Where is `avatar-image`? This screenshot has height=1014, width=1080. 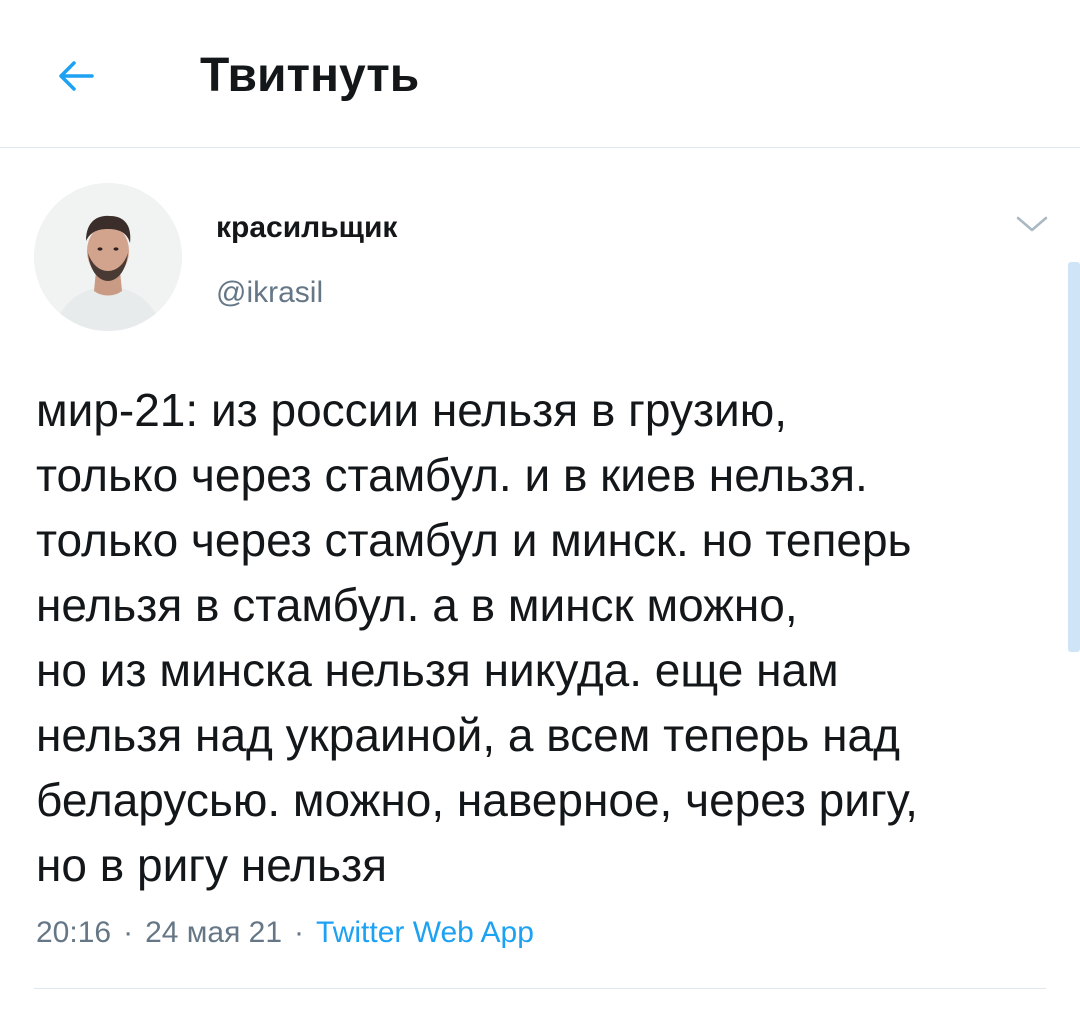 avatar-image is located at coordinates (108, 257).